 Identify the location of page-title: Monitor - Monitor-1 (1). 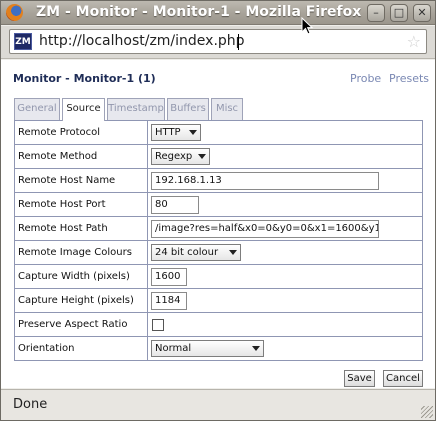
(84, 78).